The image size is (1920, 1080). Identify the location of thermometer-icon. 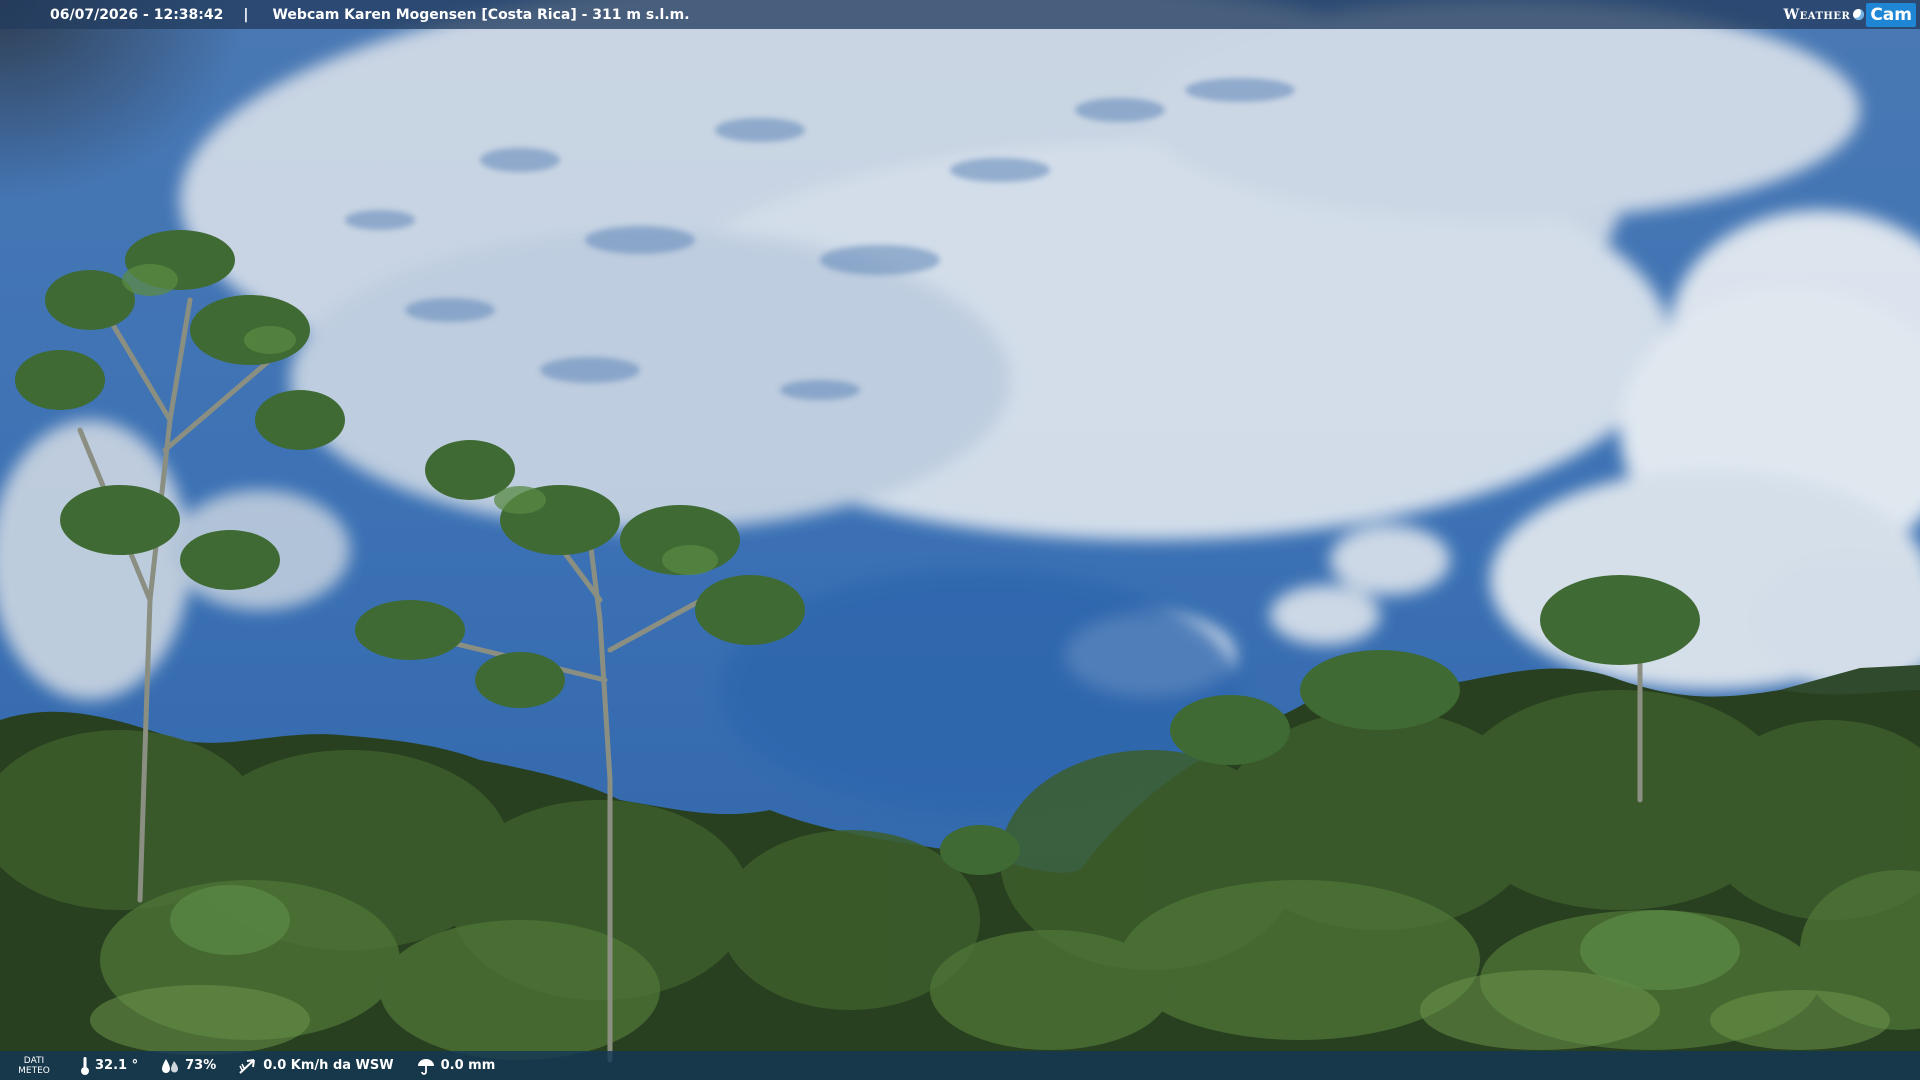
(85, 1065).